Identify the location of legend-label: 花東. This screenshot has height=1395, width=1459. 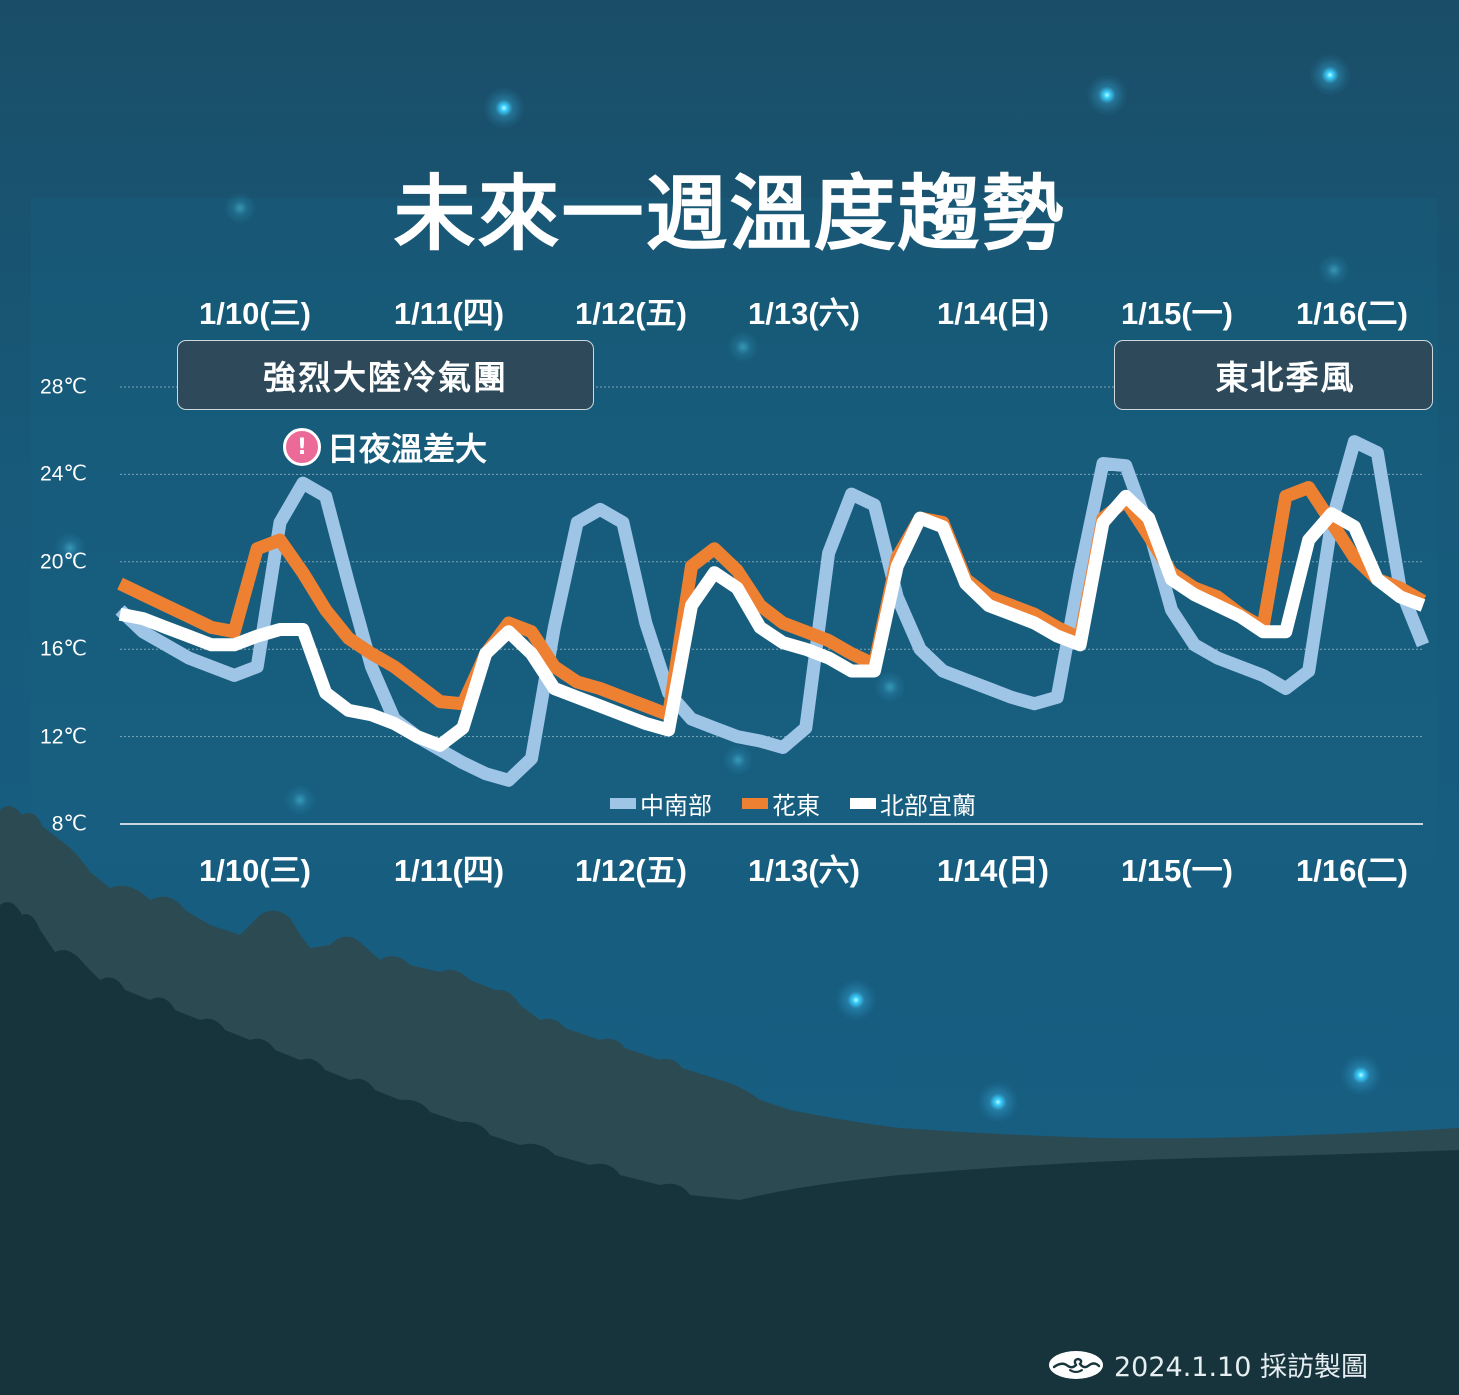
(796, 806).